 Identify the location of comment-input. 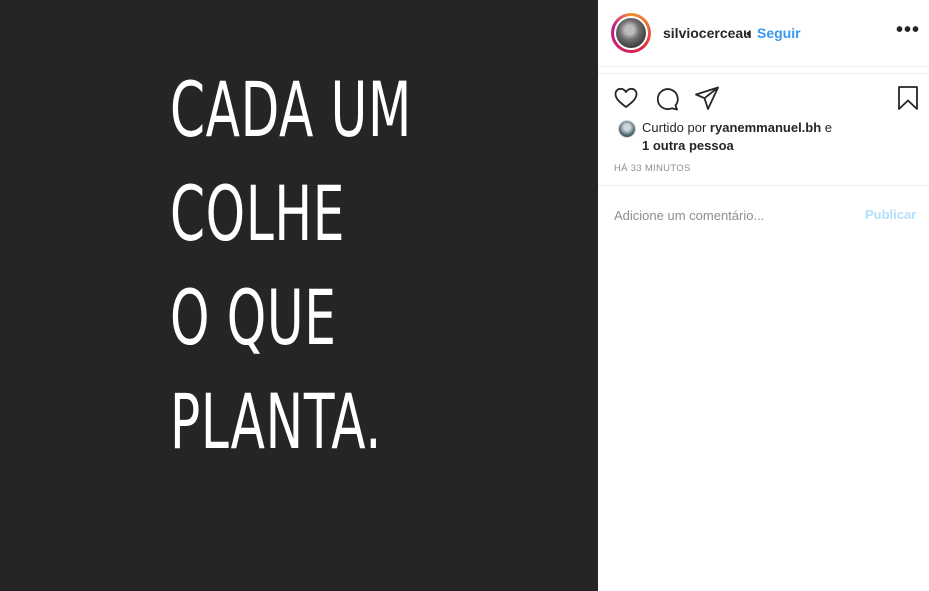
(729, 215).